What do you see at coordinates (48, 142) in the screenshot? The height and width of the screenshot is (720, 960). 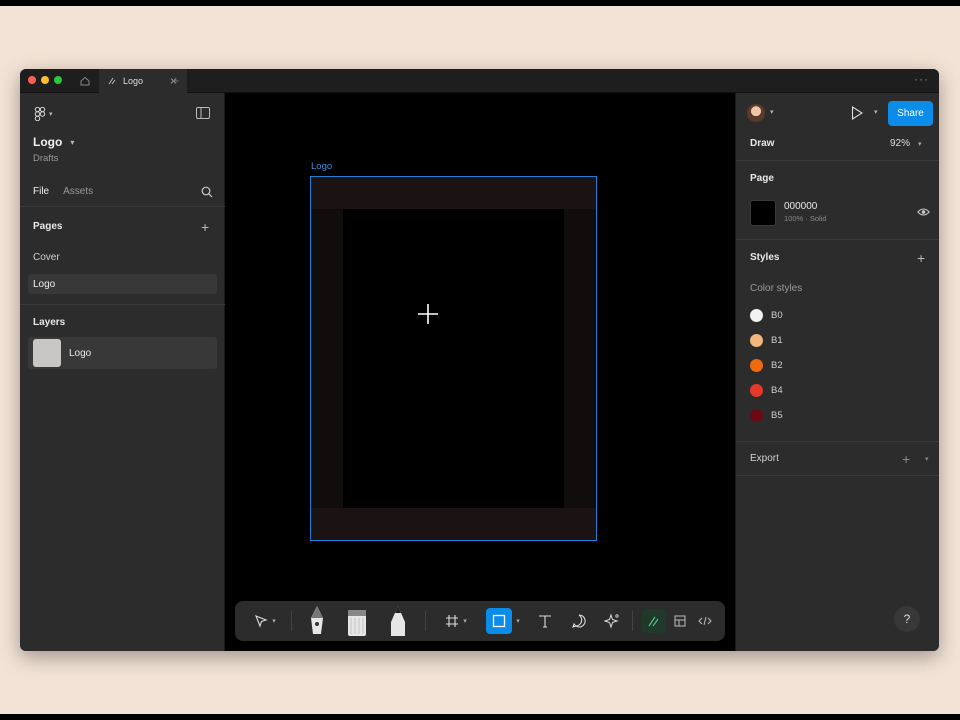 I see `file-name: Logo` at bounding box center [48, 142].